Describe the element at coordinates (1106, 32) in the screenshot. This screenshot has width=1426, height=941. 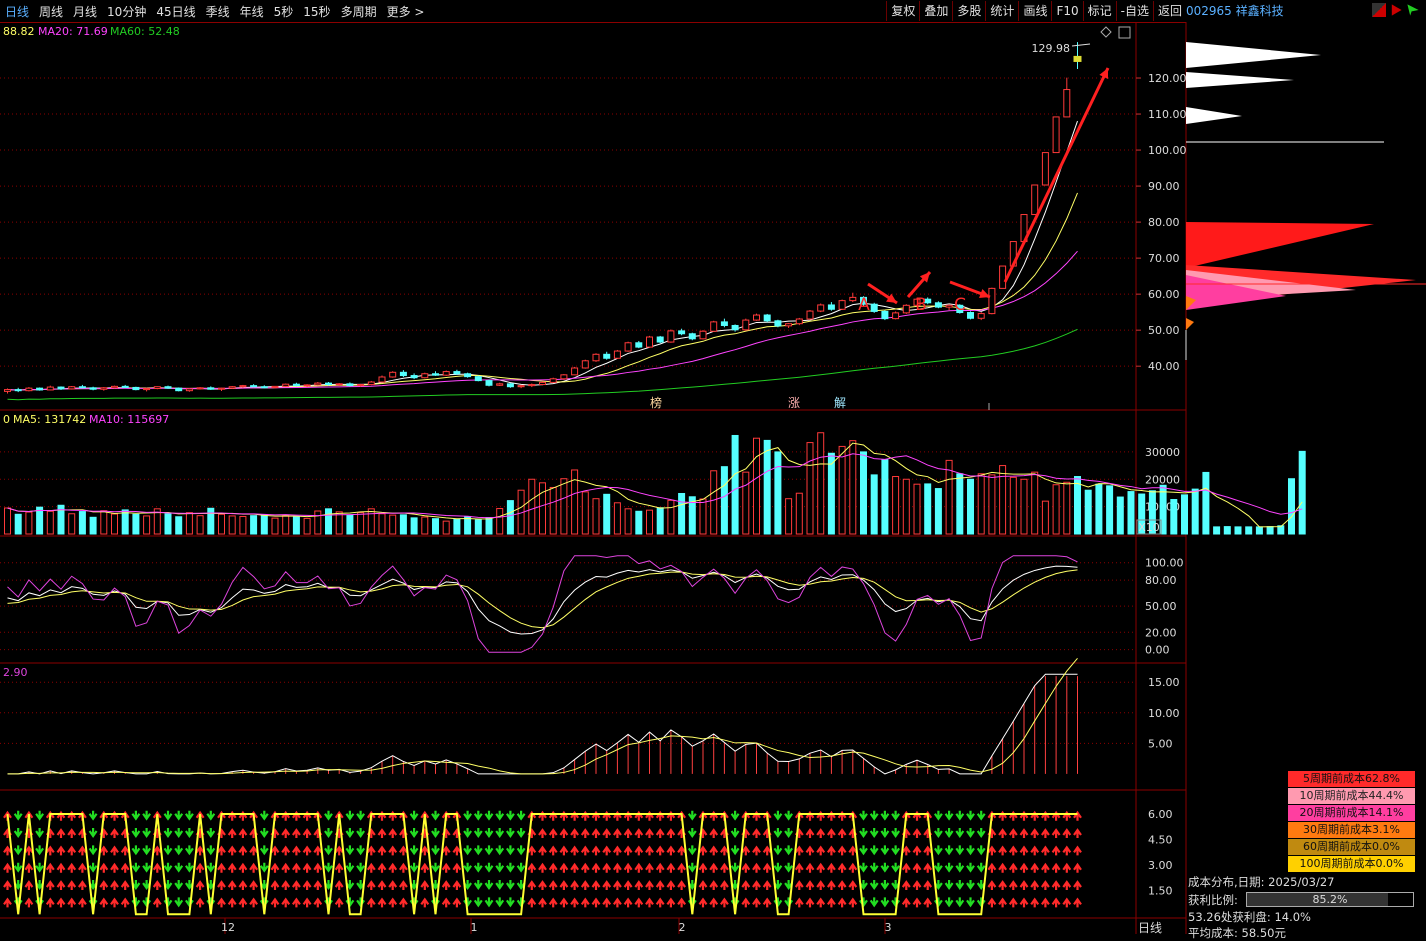
I see `diamond-icon` at that location.